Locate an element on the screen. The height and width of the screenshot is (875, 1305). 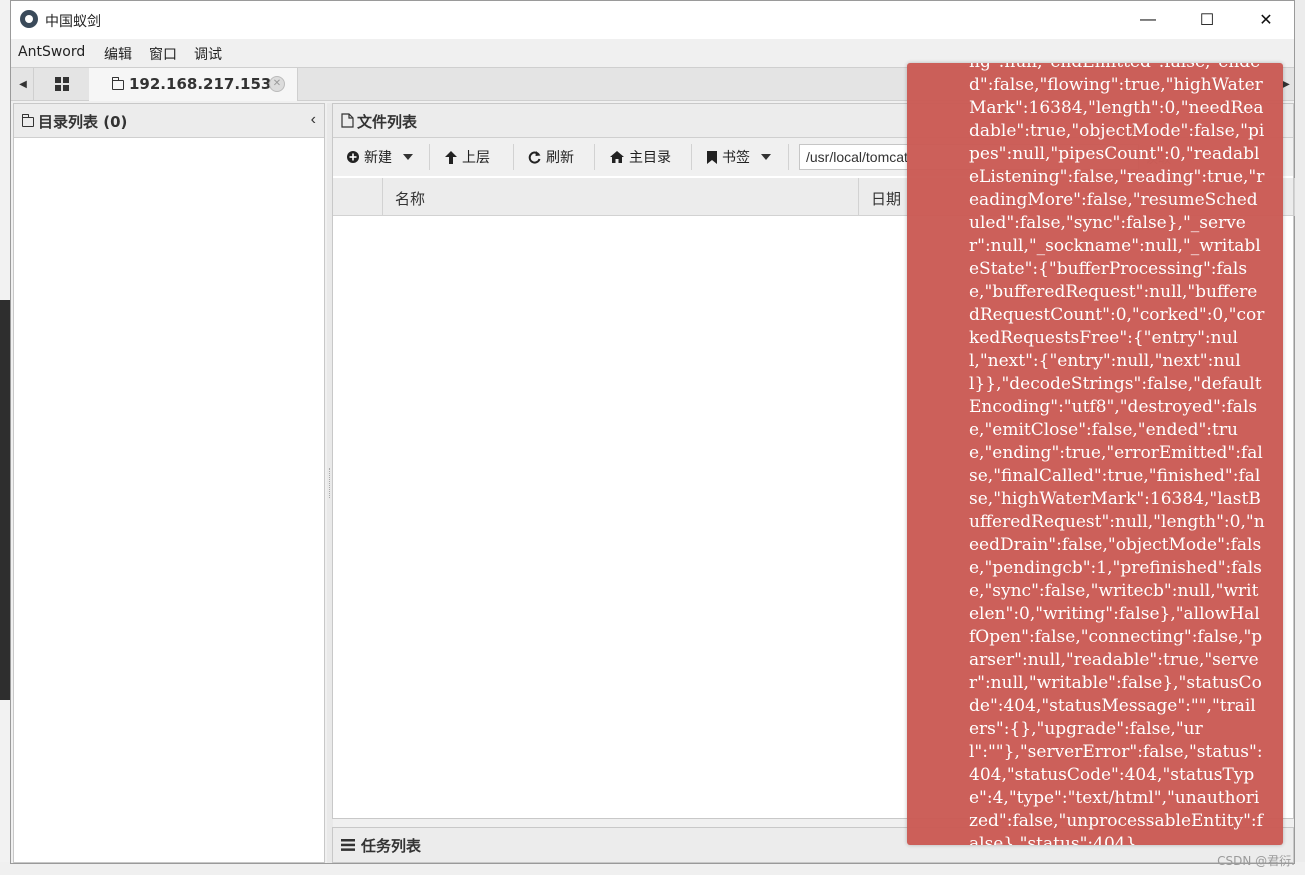
minimize-button: — is located at coordinates (1148, 20).